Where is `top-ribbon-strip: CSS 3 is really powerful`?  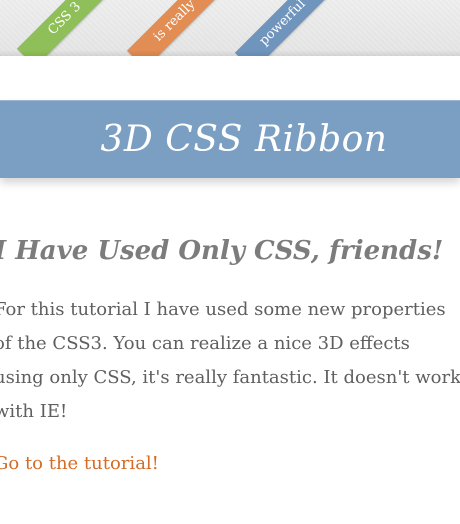
top-ribbon-strip: CSS 3 is really powerful is located at coordinates (230, 28).